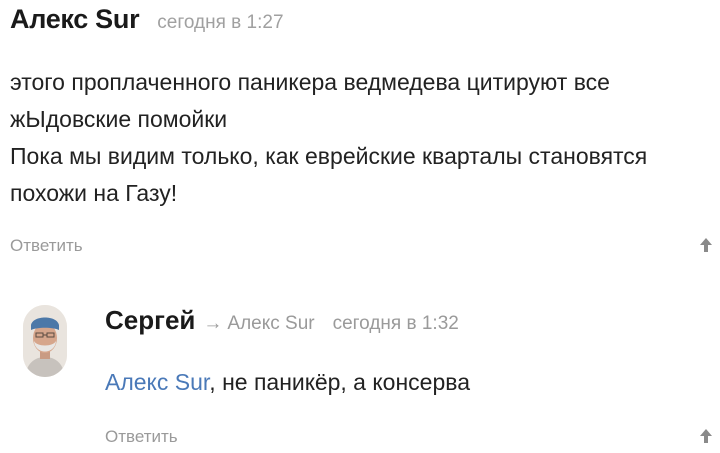 The width and height of the screenshot is (720, 453). Describe the element at coordinates (75, 19) in the screenshot. I see `comment-author: Алекс Sur` at that location.